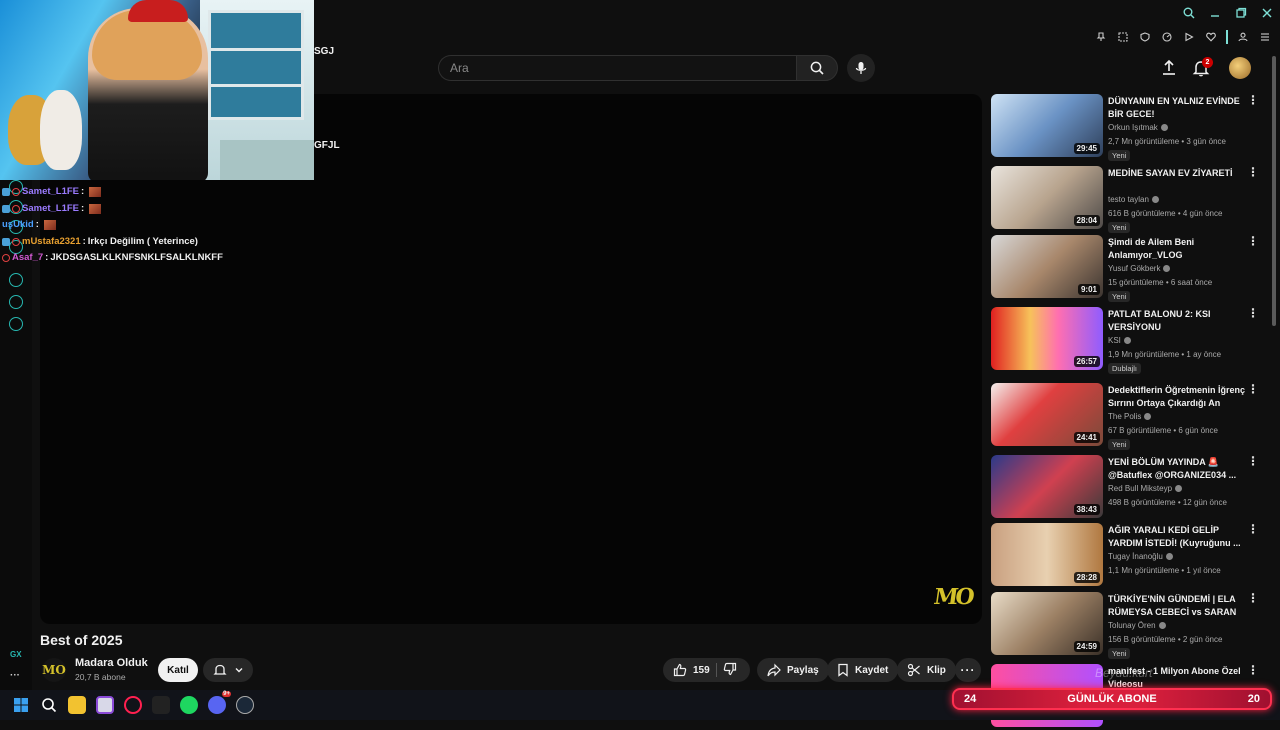  Describe the element at coordinates (1101, 37) in the screenshot. I see `pin-icon` at that location.